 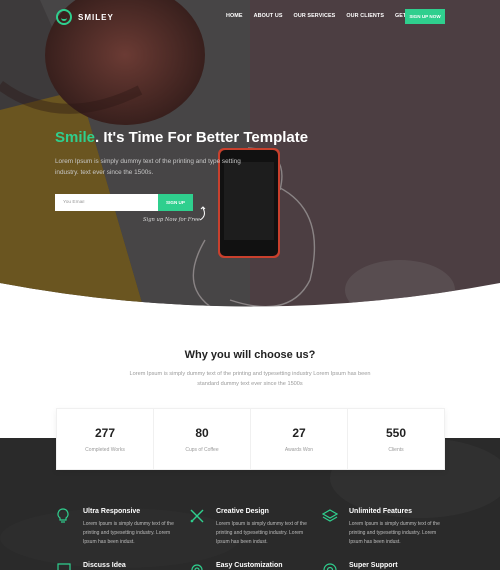 I want to click on stat-completed-works: 277 Completed Works, so click(x=105, y=439).